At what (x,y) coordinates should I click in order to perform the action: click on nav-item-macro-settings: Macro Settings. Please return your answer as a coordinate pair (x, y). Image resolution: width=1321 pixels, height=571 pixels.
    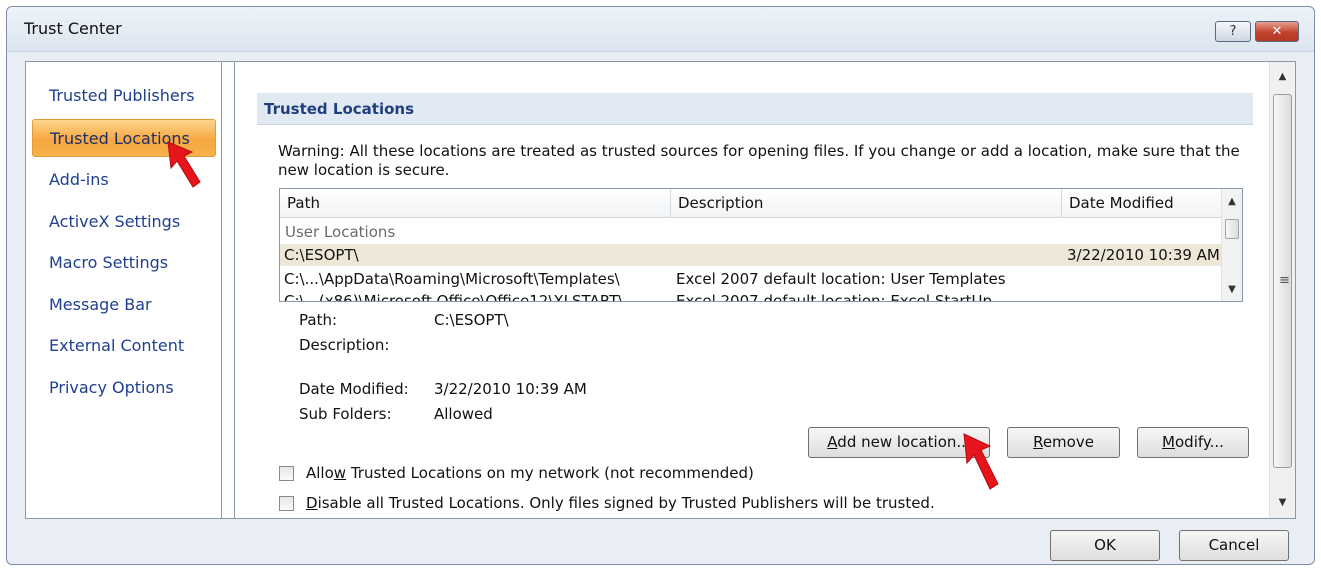
    Looking at the image, I should click on (124, 263).